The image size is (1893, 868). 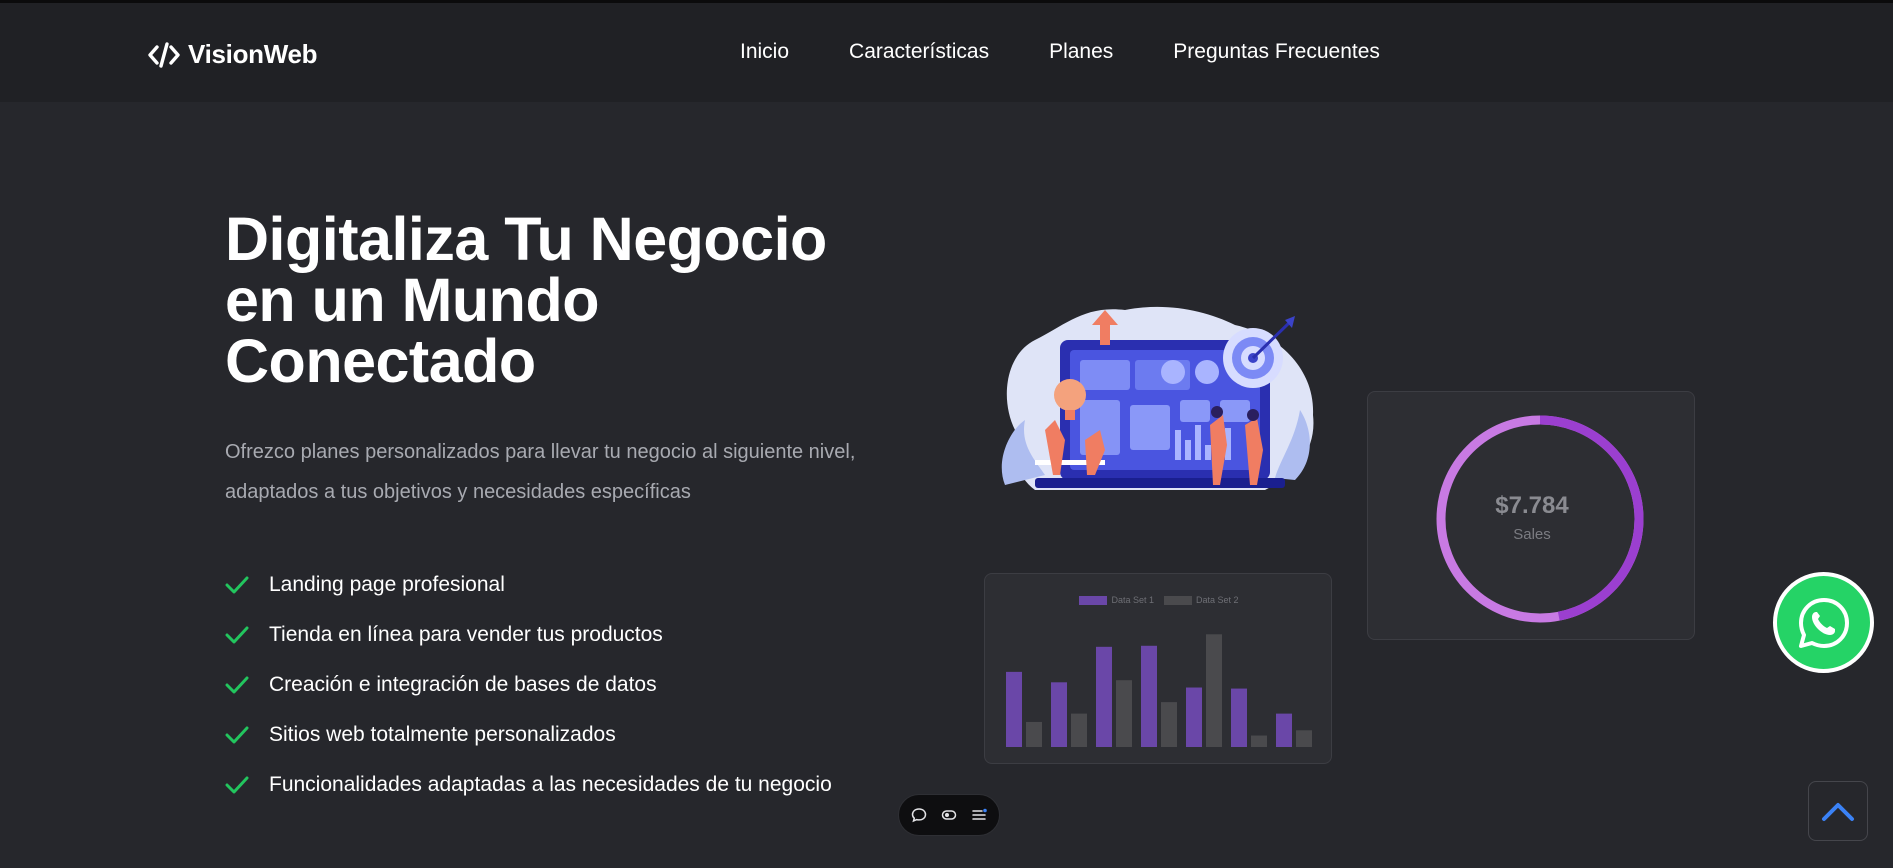 I want to click on hero-title-line: Conectado, so click(x=380, y=361).